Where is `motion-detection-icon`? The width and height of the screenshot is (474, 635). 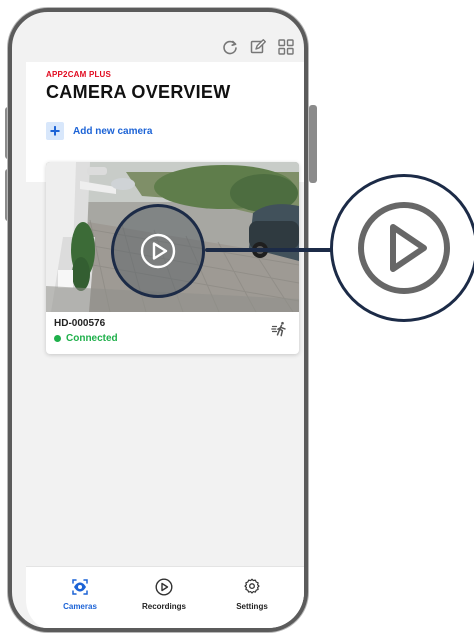
motion-detection-icon is located at coordinates (280, 329).